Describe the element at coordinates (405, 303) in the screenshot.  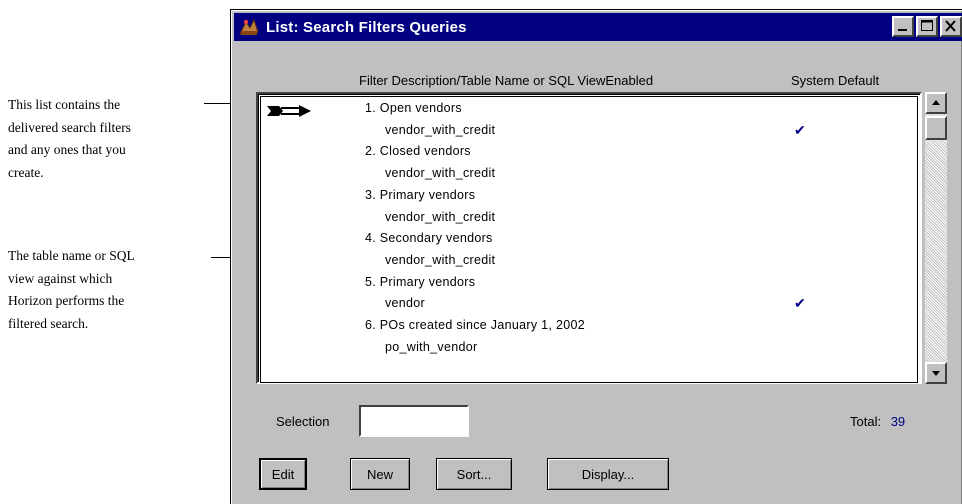
I see `list-item-text: vendor` at that location.